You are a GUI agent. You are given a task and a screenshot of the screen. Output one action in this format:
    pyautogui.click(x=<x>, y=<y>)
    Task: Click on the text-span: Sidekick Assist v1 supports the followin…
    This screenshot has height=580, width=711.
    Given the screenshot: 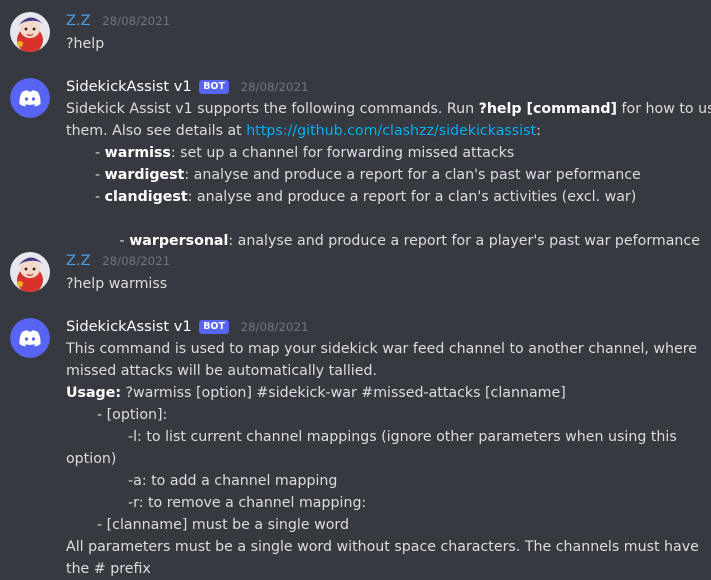 What is the action you would take?
    pyautogui.click(x=272, y=109)
    